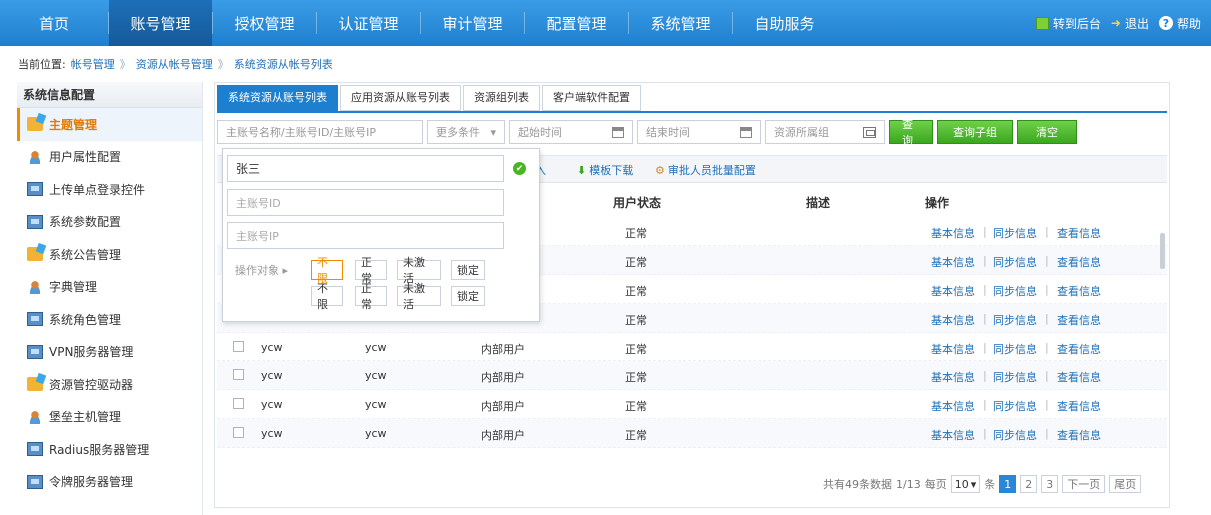 This screenshot has height=515, width=1211. Describe the element at coordinates (277, 98) in the screenshot. I see `tab-system-resource-accounts: 系统资源从账号列表` at that location.